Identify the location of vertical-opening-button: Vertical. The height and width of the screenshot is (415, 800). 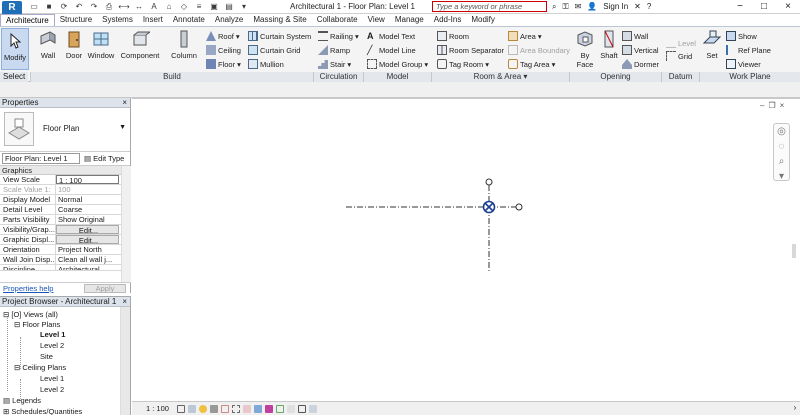
(640, 50).